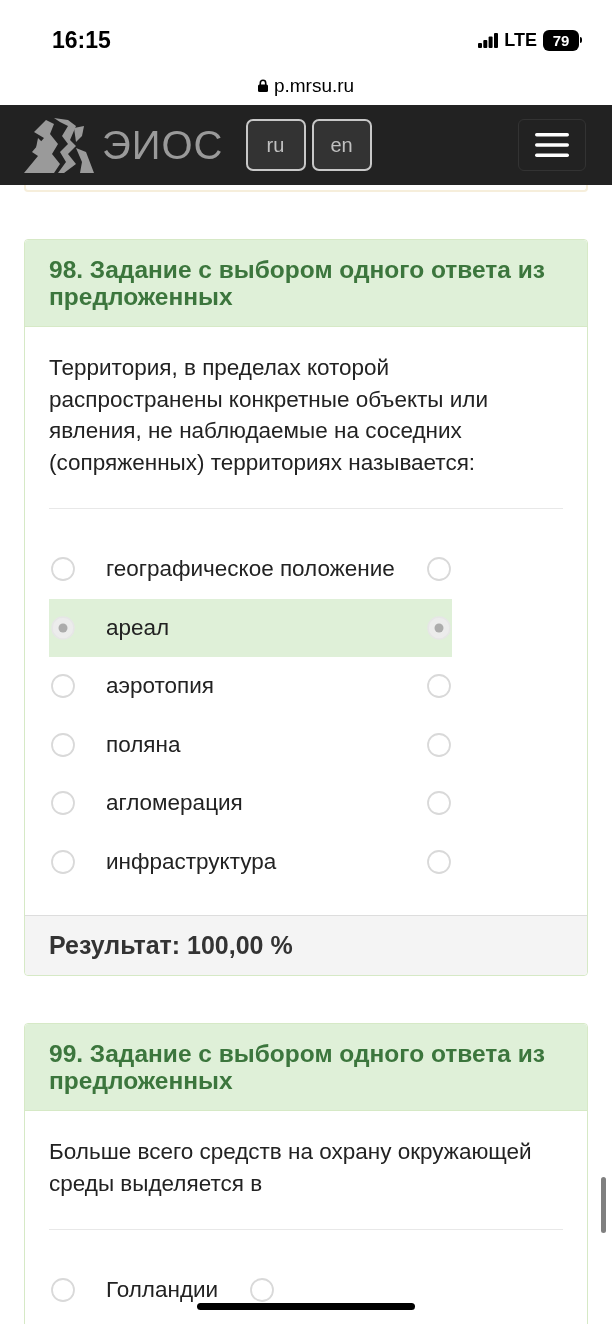  What do you see at coordinates (138, 627) in the screenshot?
I see `option-label: ареал` at bounding box center [138, 627].